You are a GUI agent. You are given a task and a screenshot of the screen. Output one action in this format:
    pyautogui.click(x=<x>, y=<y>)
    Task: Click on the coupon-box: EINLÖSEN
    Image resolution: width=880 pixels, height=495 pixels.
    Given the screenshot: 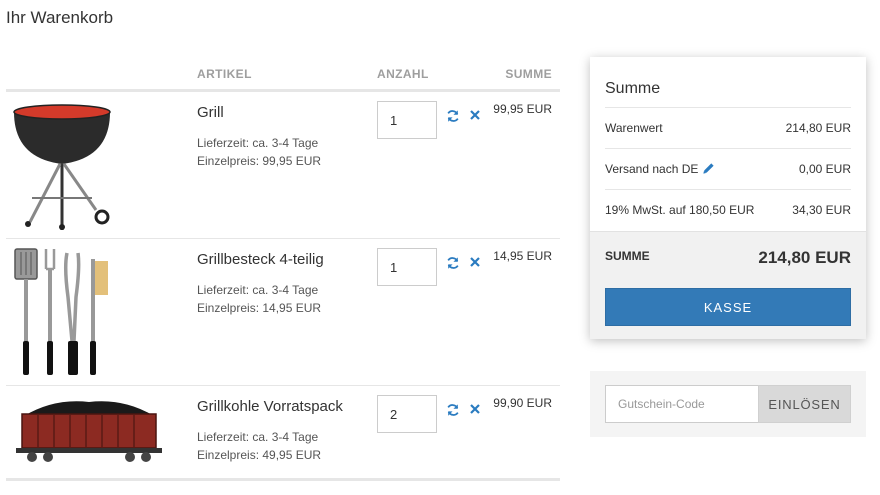 What is the action you would take?
    pyautogui.click(x=728, y=404)
    